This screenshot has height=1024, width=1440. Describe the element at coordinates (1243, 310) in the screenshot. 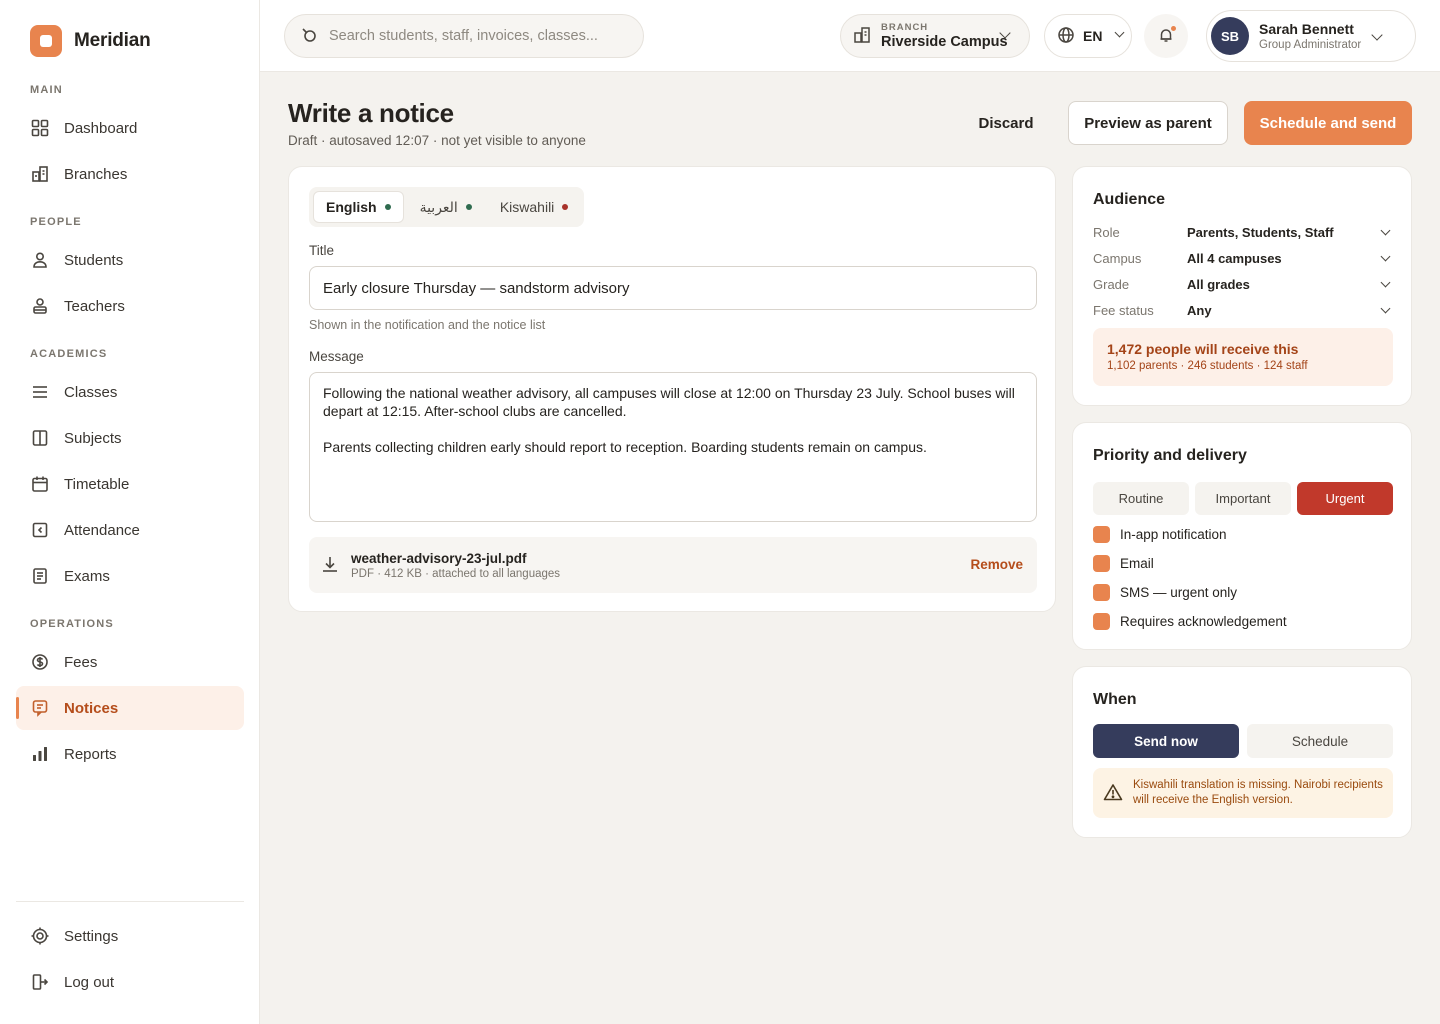

I see `audience-row-fee-status: Fee status Any` at that location.